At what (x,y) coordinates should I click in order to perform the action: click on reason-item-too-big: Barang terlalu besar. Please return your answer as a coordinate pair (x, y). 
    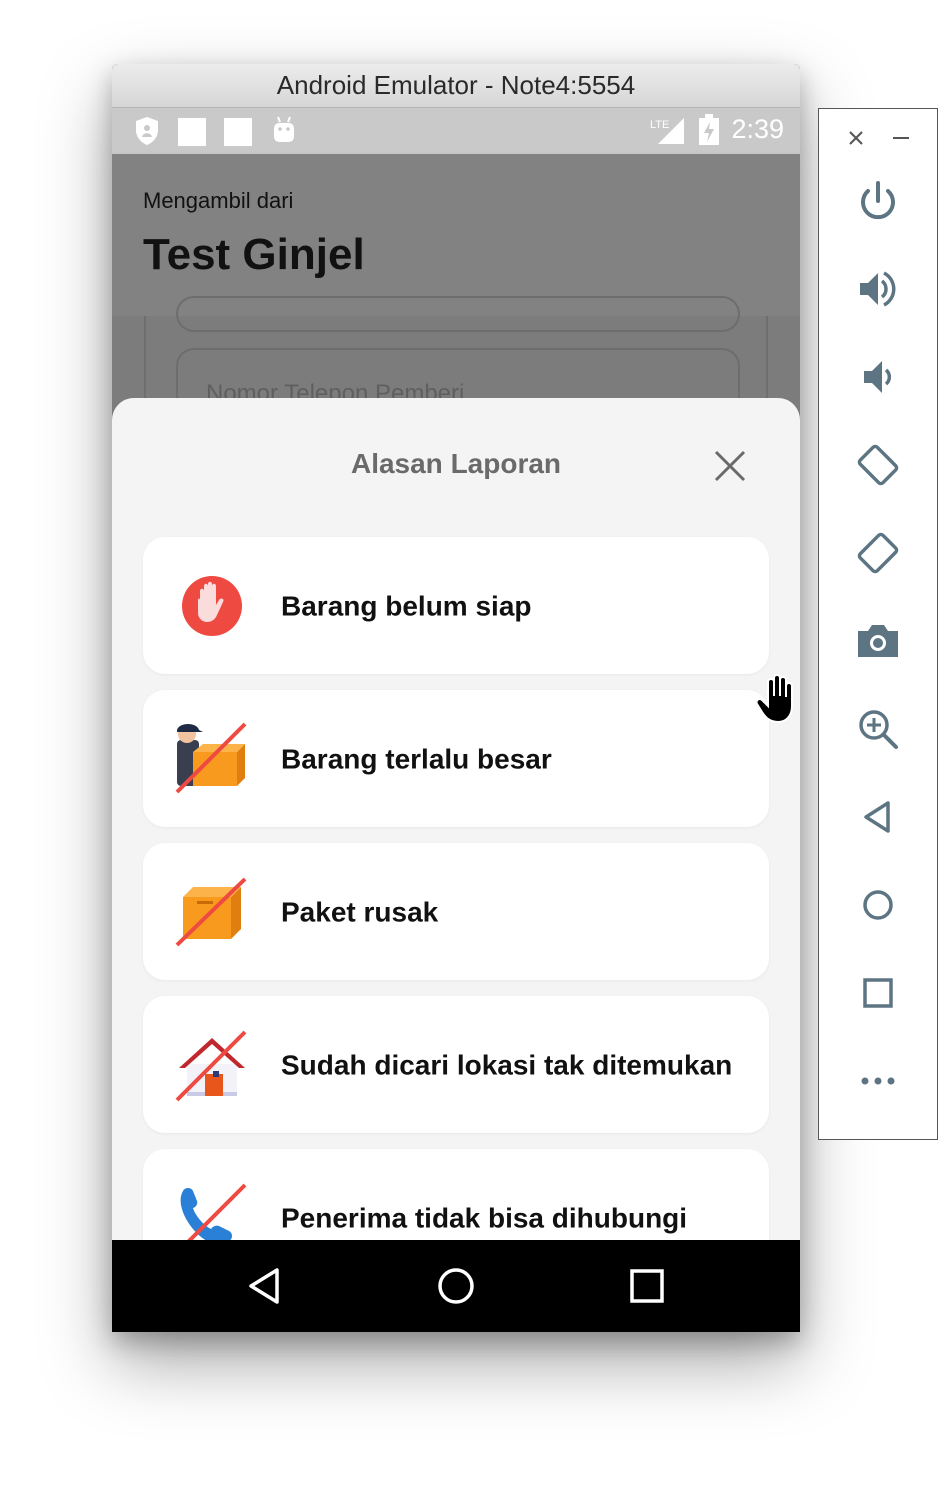
    Looking at the image, I should click on (456, 758).